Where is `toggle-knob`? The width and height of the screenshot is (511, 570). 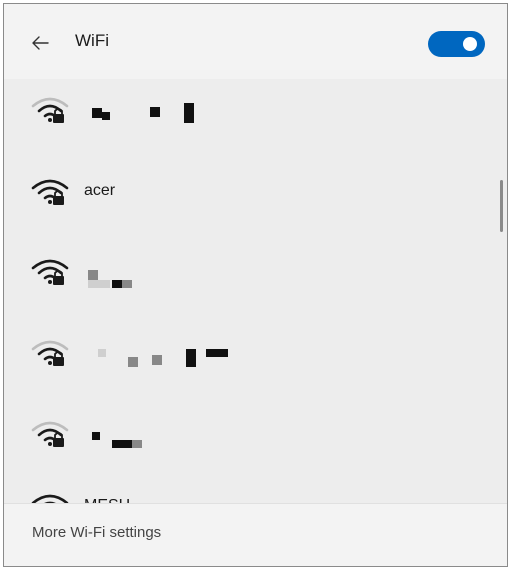
toggle-knob is located at coordinates (470, 44).